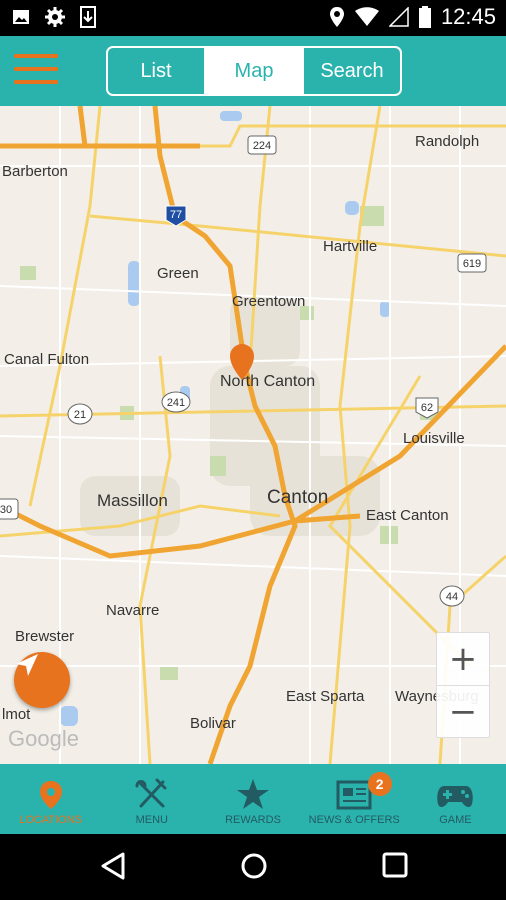 This screenshot has width=506, height=900. I want to click on zoom-in-button: +, so click(463, 659).